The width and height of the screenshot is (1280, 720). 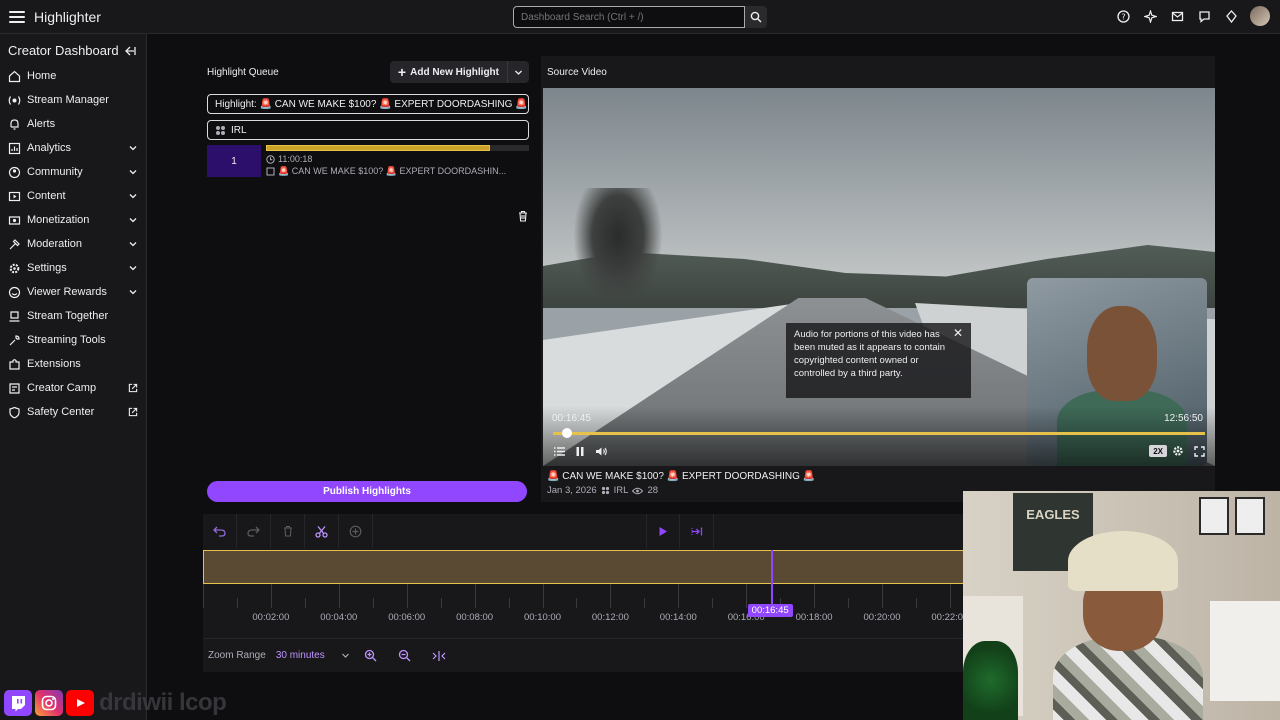 What do you see at coordinates (371, 656) in the screenshot?
I see `zoom-in-button` at bounding box center [371, 656].